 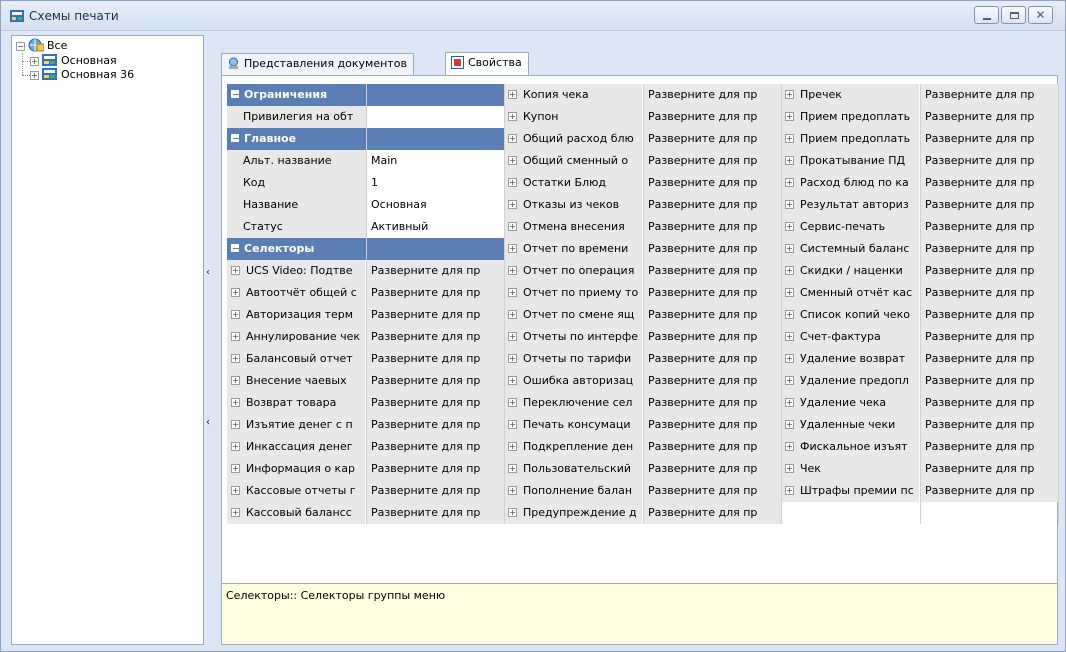 I want to click on selector-name: + Купон, so click(x=573, y=117).